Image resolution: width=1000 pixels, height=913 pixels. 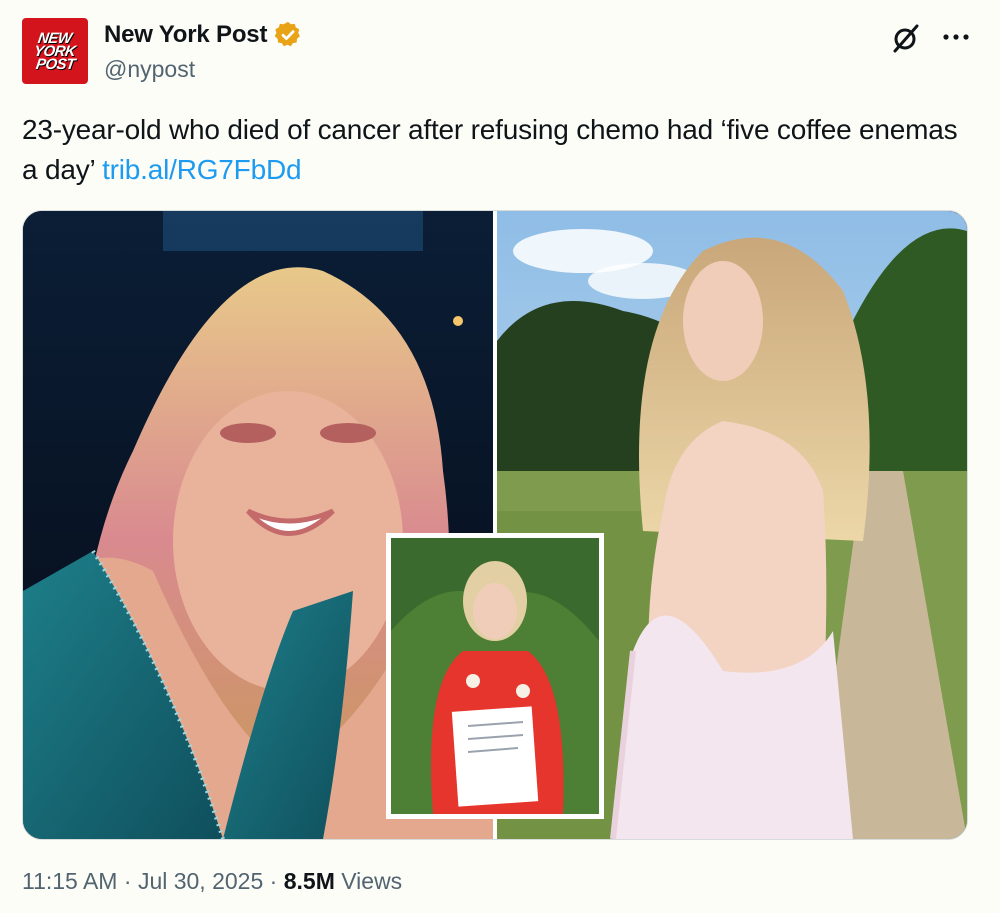 I want to click on grok-icon, so click(x=906, y=38).